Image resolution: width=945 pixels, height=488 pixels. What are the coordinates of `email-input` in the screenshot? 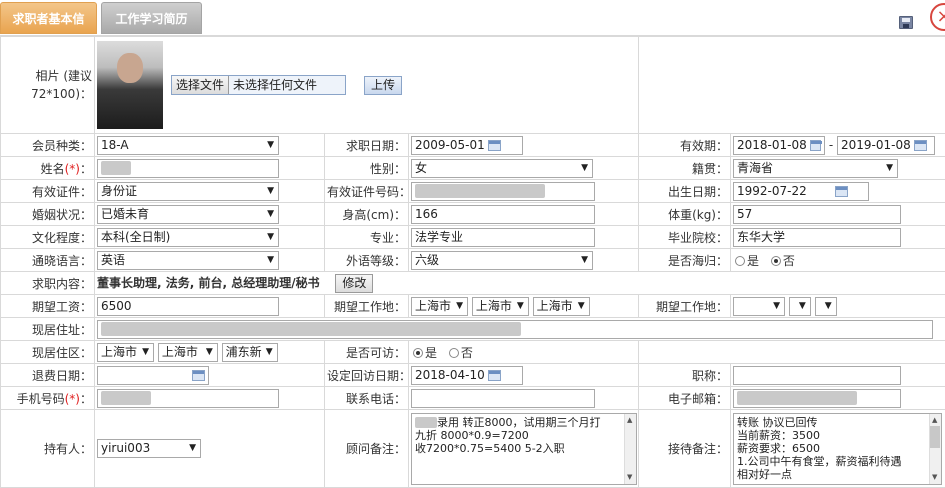 It's located at (817, 398).